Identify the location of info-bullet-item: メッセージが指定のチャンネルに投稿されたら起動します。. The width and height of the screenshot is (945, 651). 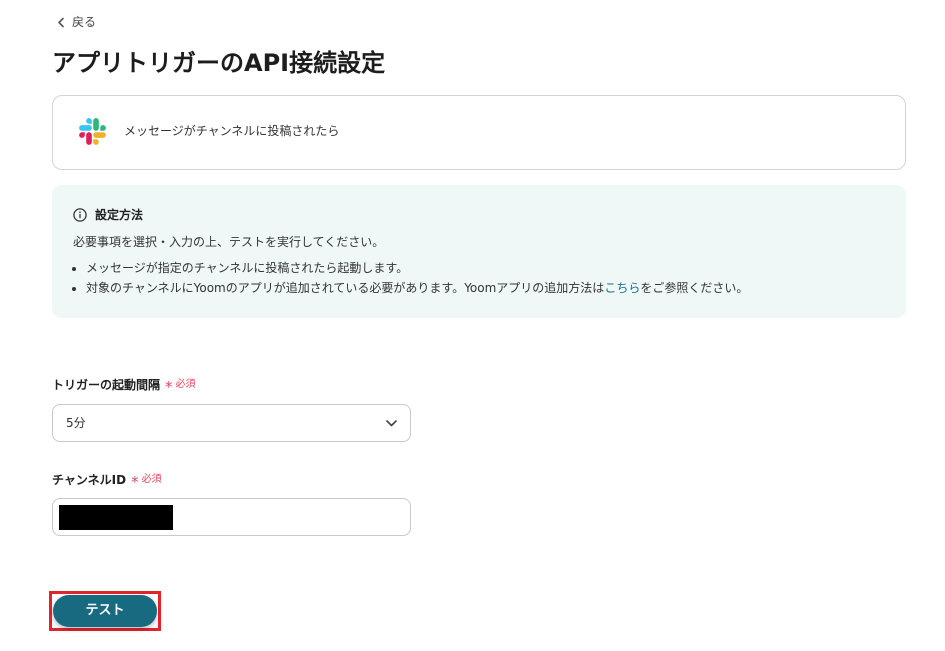
(496, 268).